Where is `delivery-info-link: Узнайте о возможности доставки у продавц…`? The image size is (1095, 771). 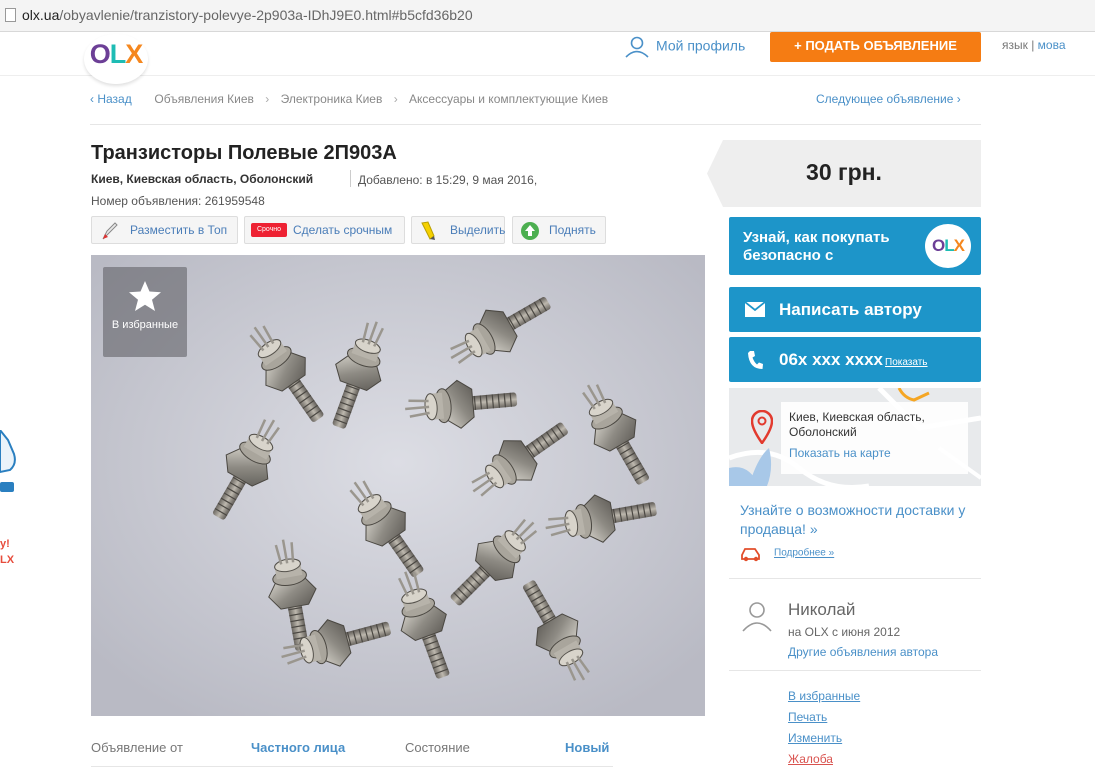 delivery-info-link: Узнайте о возможности доставки у продавц… is located at coordinates (860, 520).